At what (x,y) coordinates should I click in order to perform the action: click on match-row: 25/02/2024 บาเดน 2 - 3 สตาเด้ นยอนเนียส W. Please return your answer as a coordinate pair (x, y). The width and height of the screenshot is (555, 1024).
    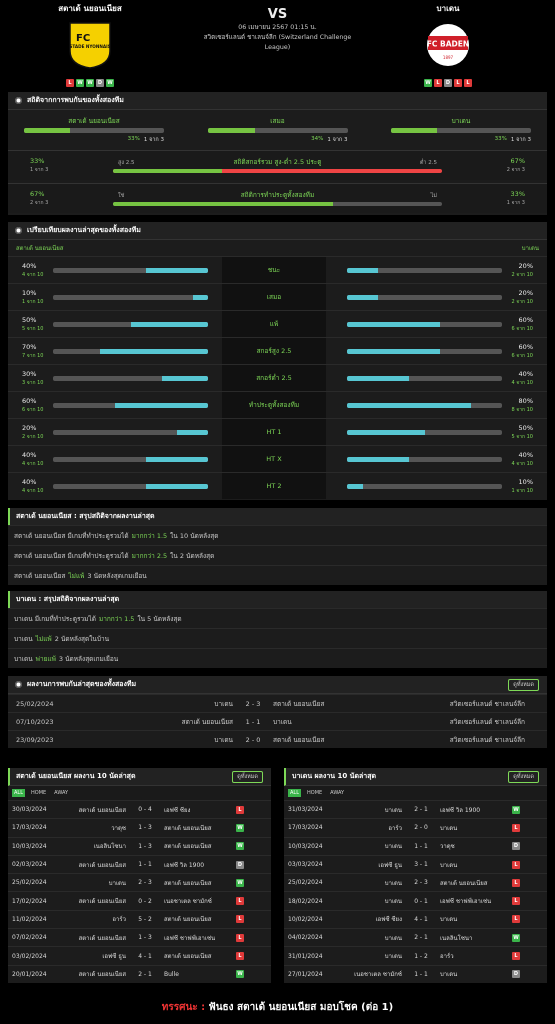
    Looking at the image, I should click on (139, 882).